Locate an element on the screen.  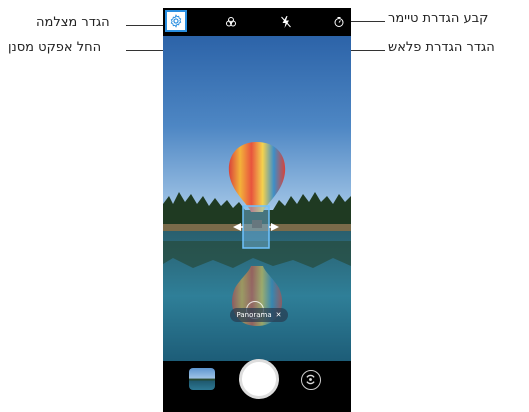
switch-camera-icon is located at coordinates (310, 379).